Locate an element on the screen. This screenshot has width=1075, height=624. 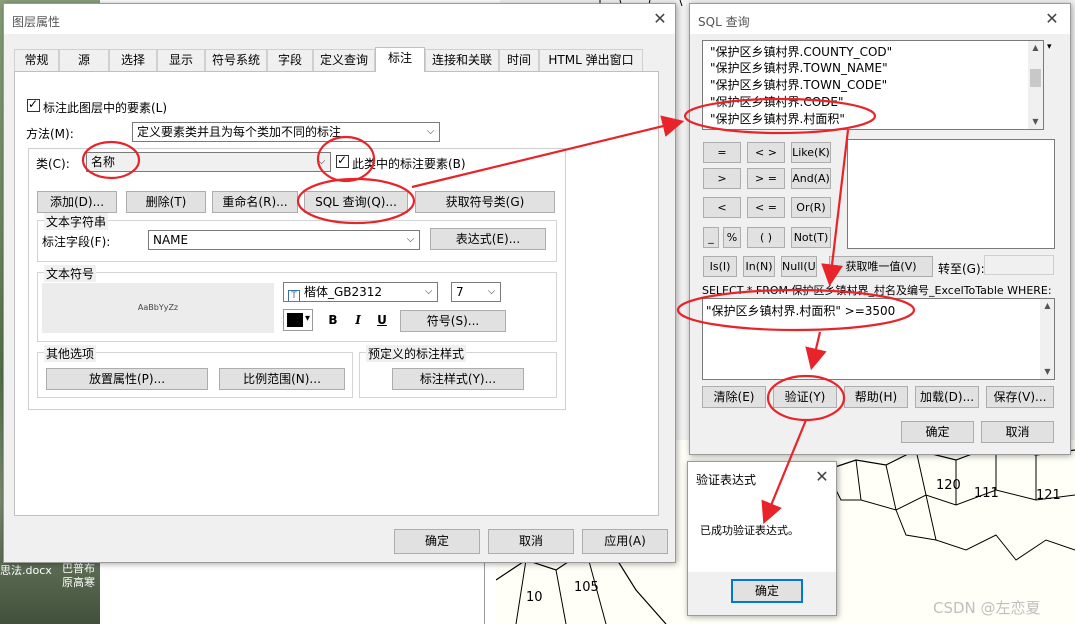
italic-button: I is located at coordinates (358, 320).